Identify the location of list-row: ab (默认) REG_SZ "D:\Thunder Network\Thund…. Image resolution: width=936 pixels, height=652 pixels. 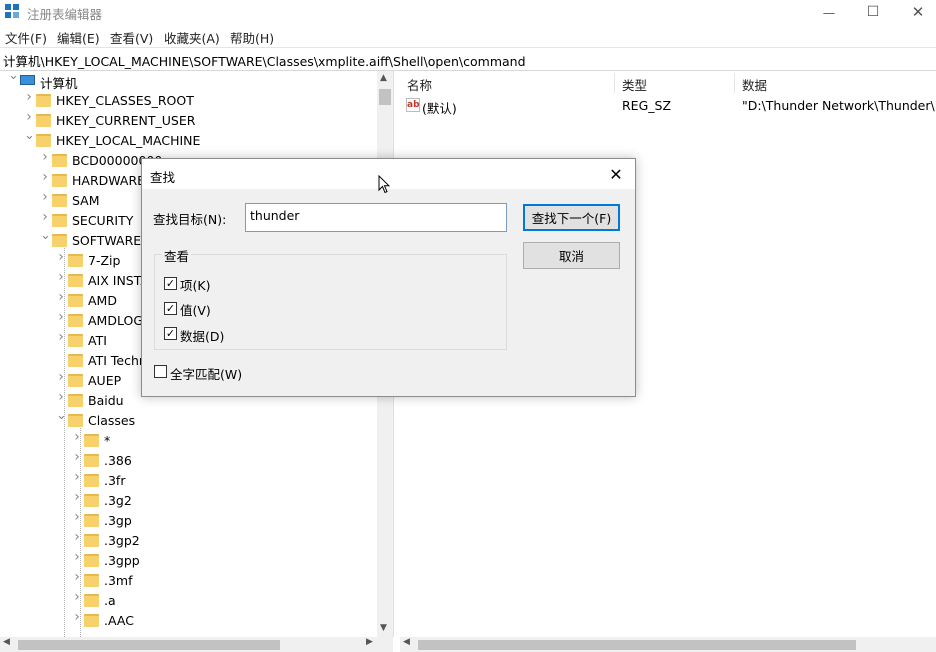
(668, 106).